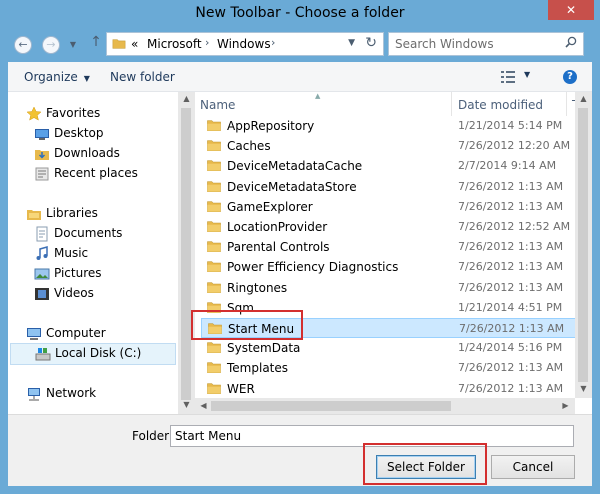 This screenshot has width=600, height=494. What do you see at coordinates (203, 405) in the screenshot?
I see `scroll-left-arrow-icon: ◀` at bounding box center [203, 405].